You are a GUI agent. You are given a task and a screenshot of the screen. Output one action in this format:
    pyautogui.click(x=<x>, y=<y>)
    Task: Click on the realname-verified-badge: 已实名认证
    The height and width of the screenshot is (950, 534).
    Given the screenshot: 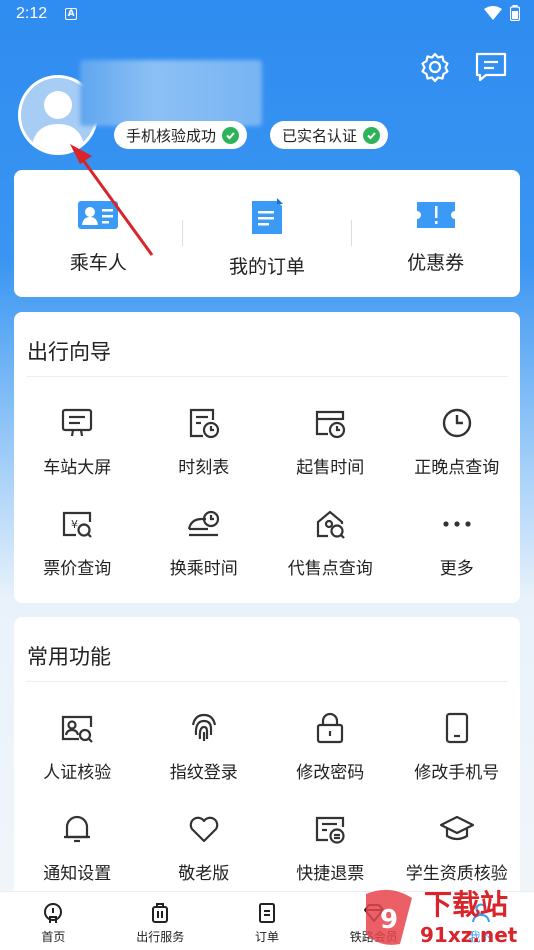 What is the action you would take?
    pyautogui.click(x=329, y=135)
    